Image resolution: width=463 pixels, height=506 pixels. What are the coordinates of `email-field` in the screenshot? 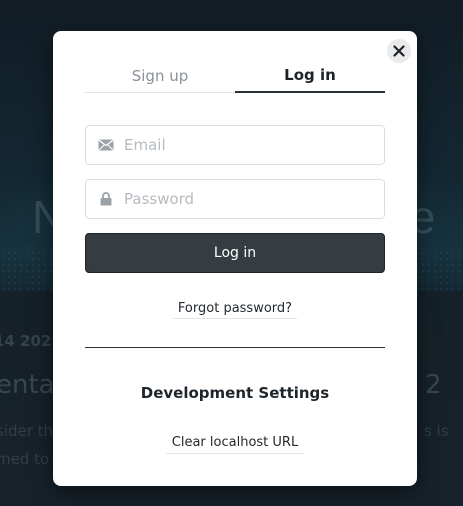 It's located at (235, 145).